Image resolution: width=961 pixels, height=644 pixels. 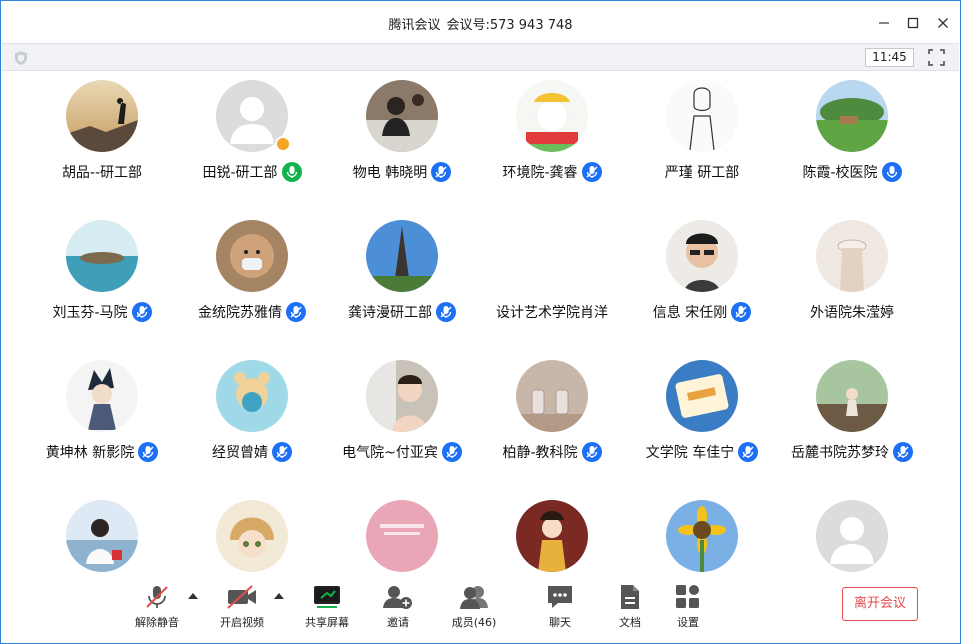 I want to click on participant-name: 龚诗漫研工部, so click(x=390, y=313).